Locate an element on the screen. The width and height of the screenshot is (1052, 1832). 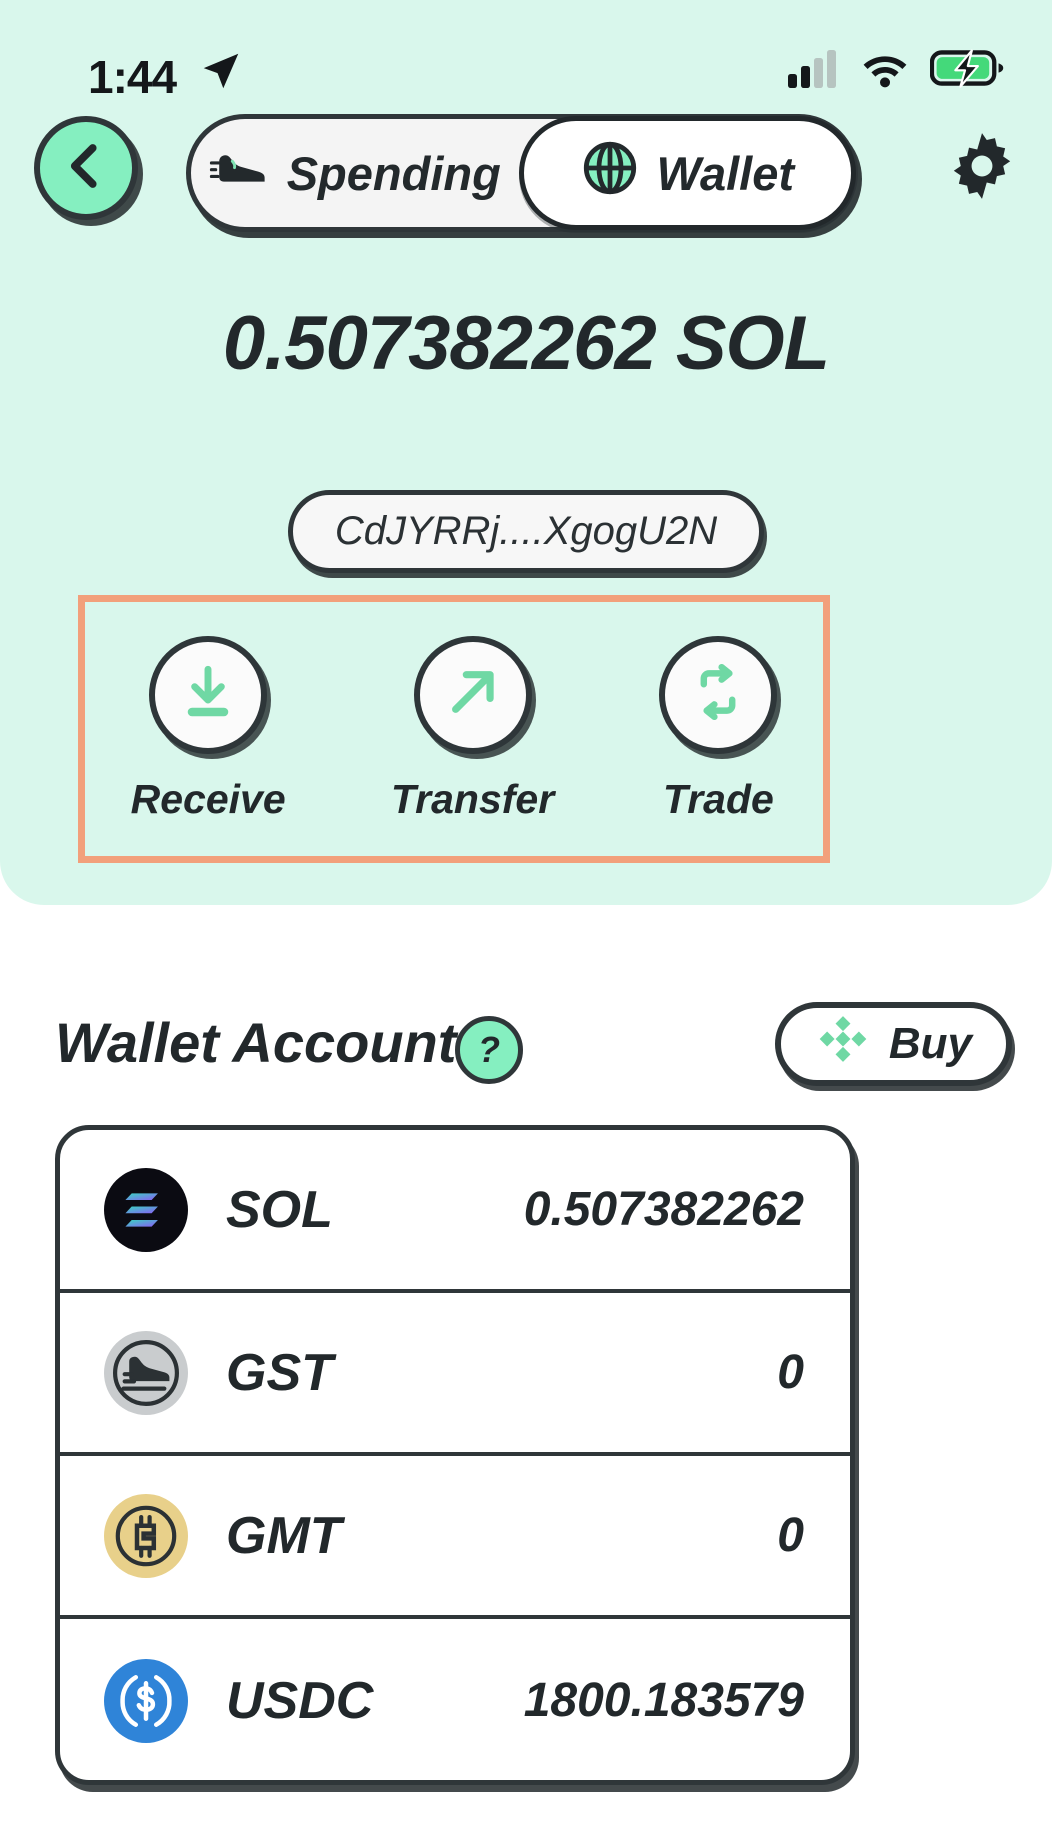
receive-button-circle is located at coordinates (208, 694).